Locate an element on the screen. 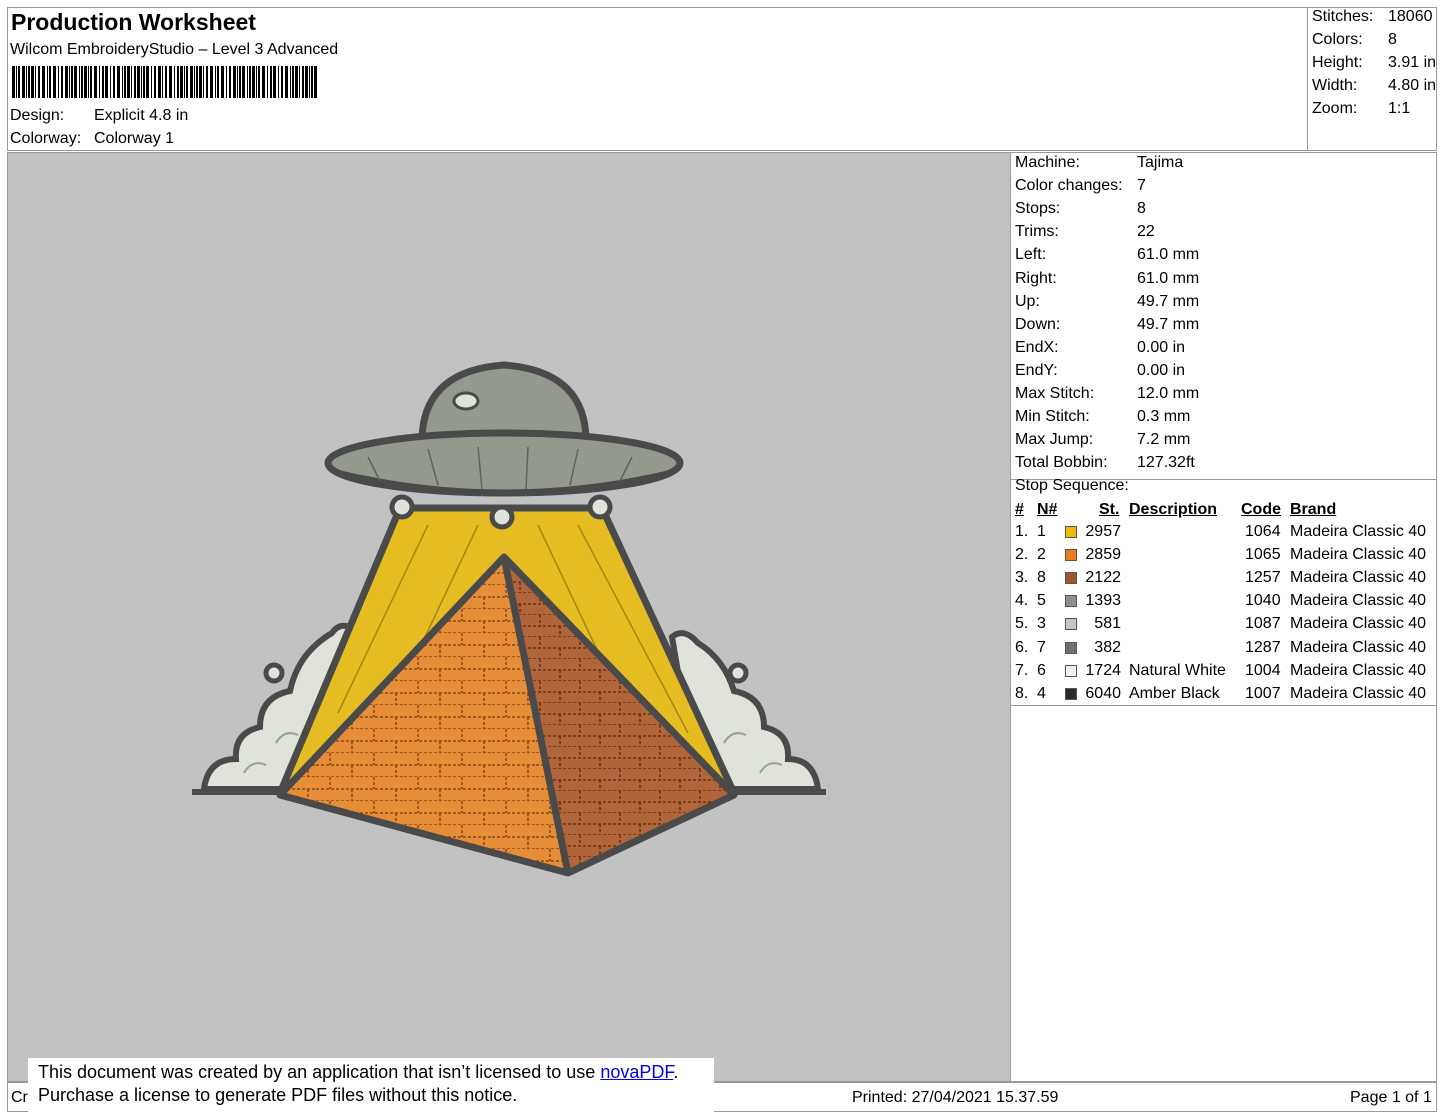 This screenshot has width=1445, height=1117. row-needle: 2 is located at coordinates (1041, 555).